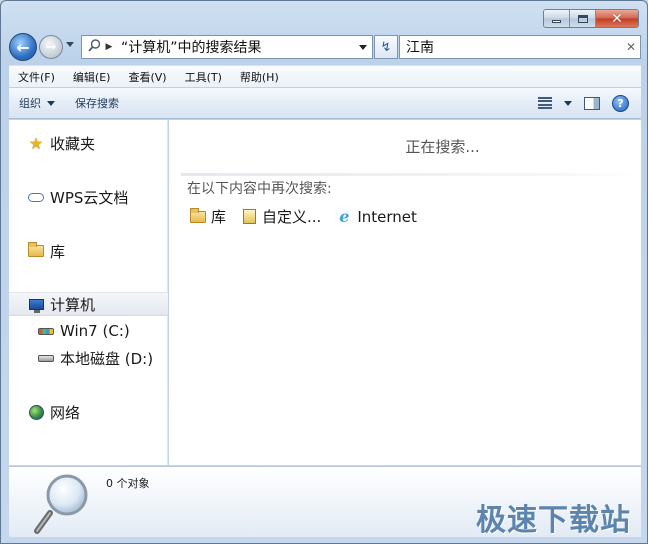 Image resolution: width=648 pixels, height=544 pixels. What do you see at coordinates (65, 412) in the screenshot?
I see `nav-item-label: 网络` at bounding box center [65, 412].